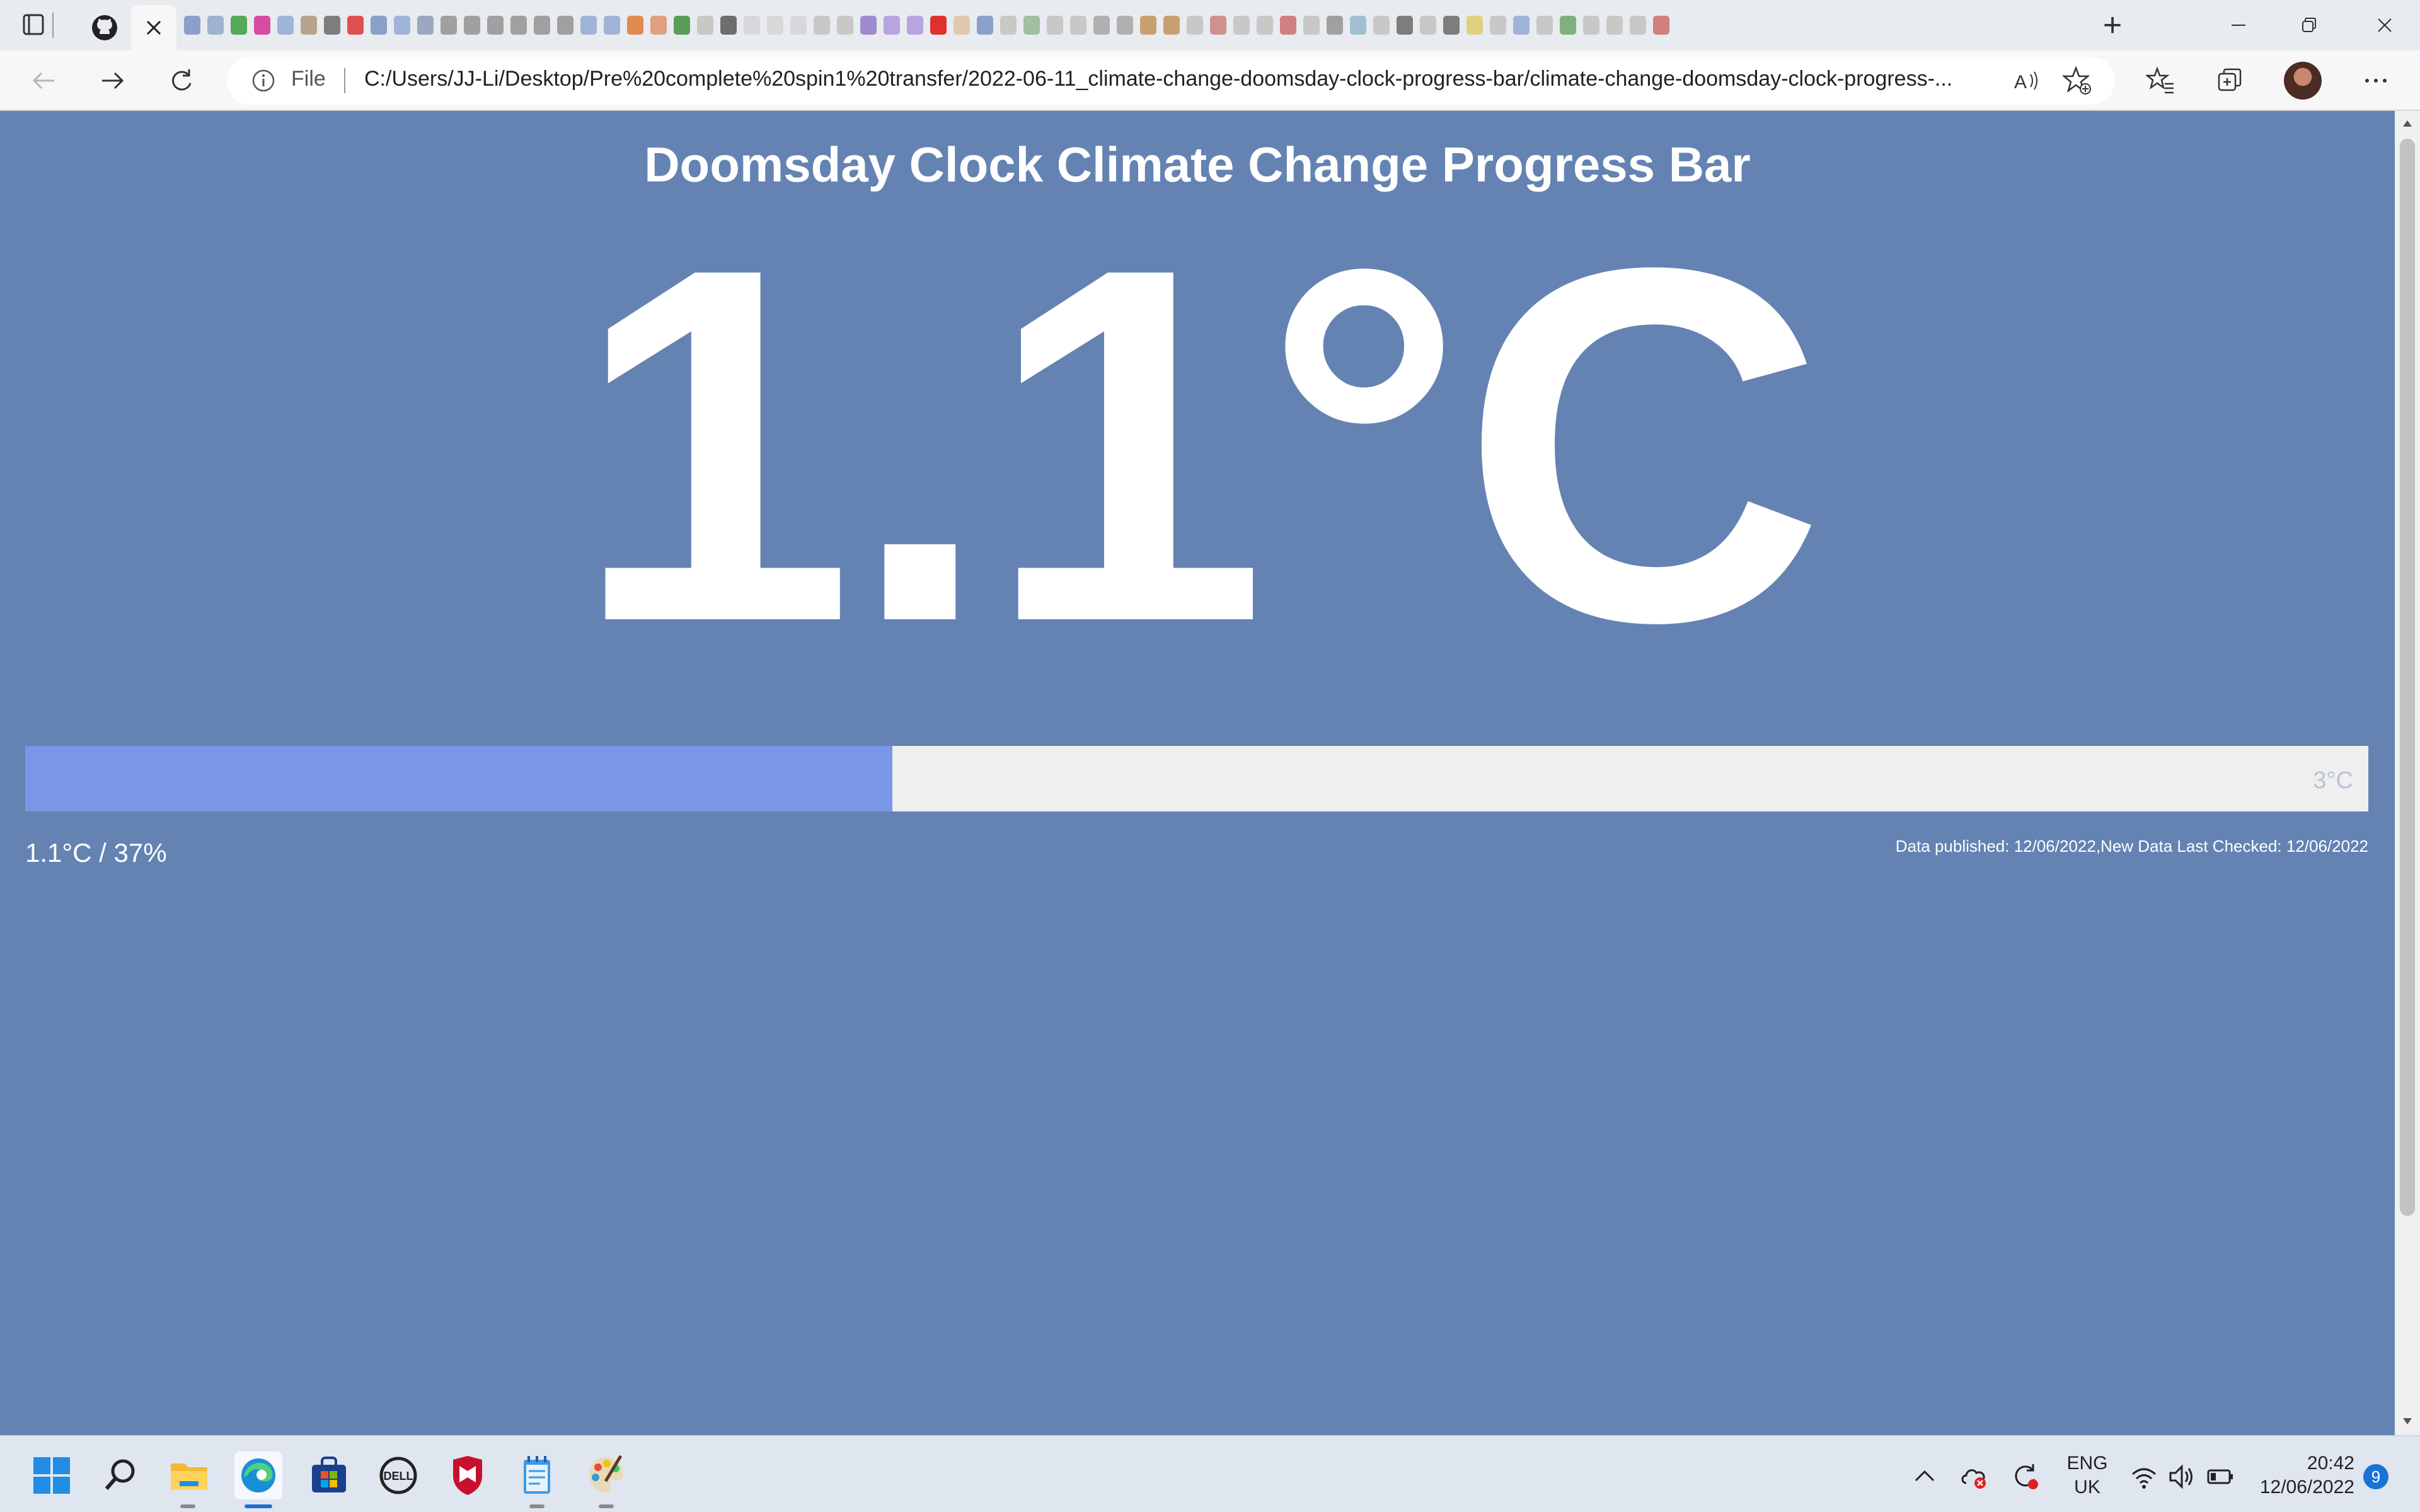  Describe the element at coordinates (258, 1475) in the screenshot. I see `edge-button` at that location.